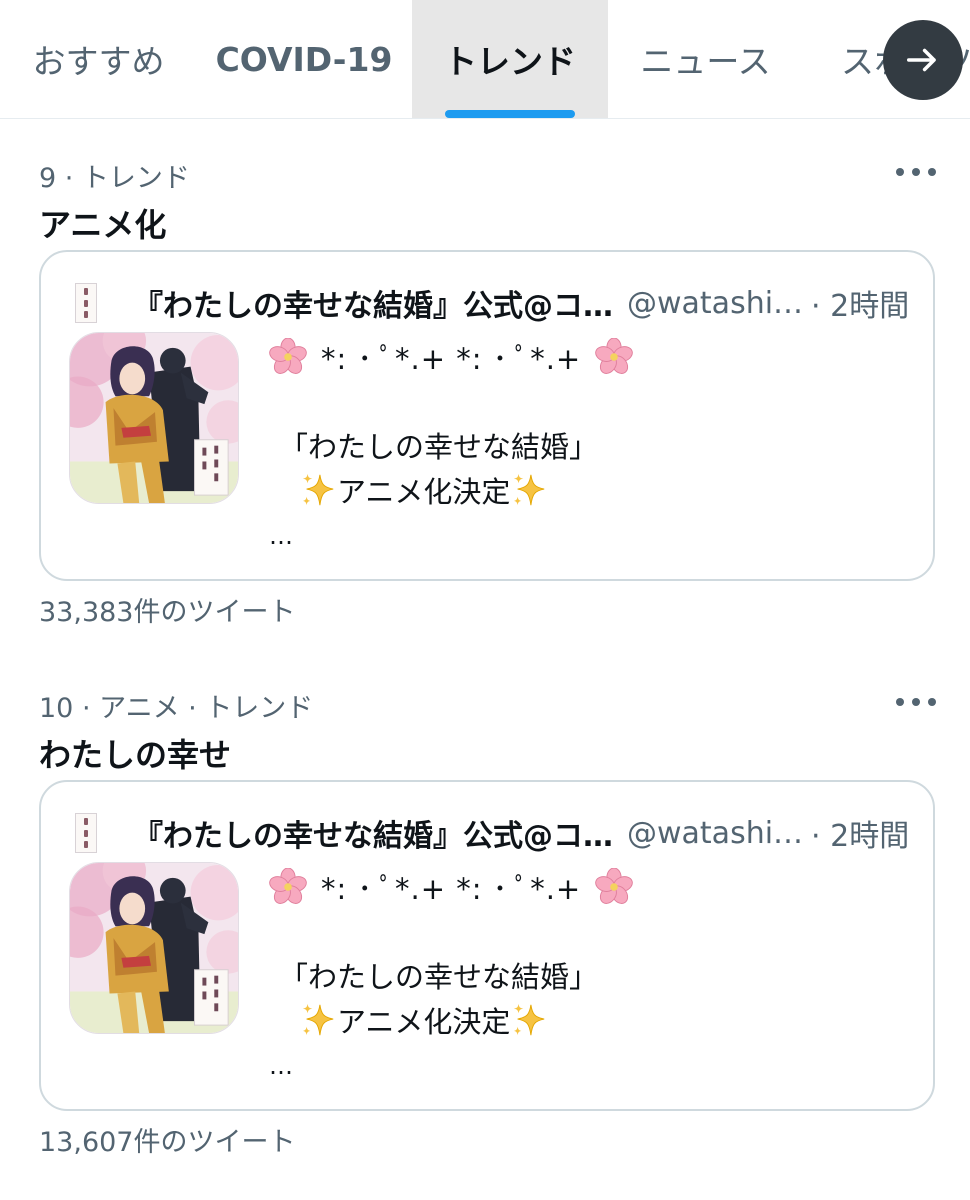 The image size is (970, 1200). Describe the element at coordinates (510, 61) in the screenshot. I see `tab-label: トレンド` at that location.